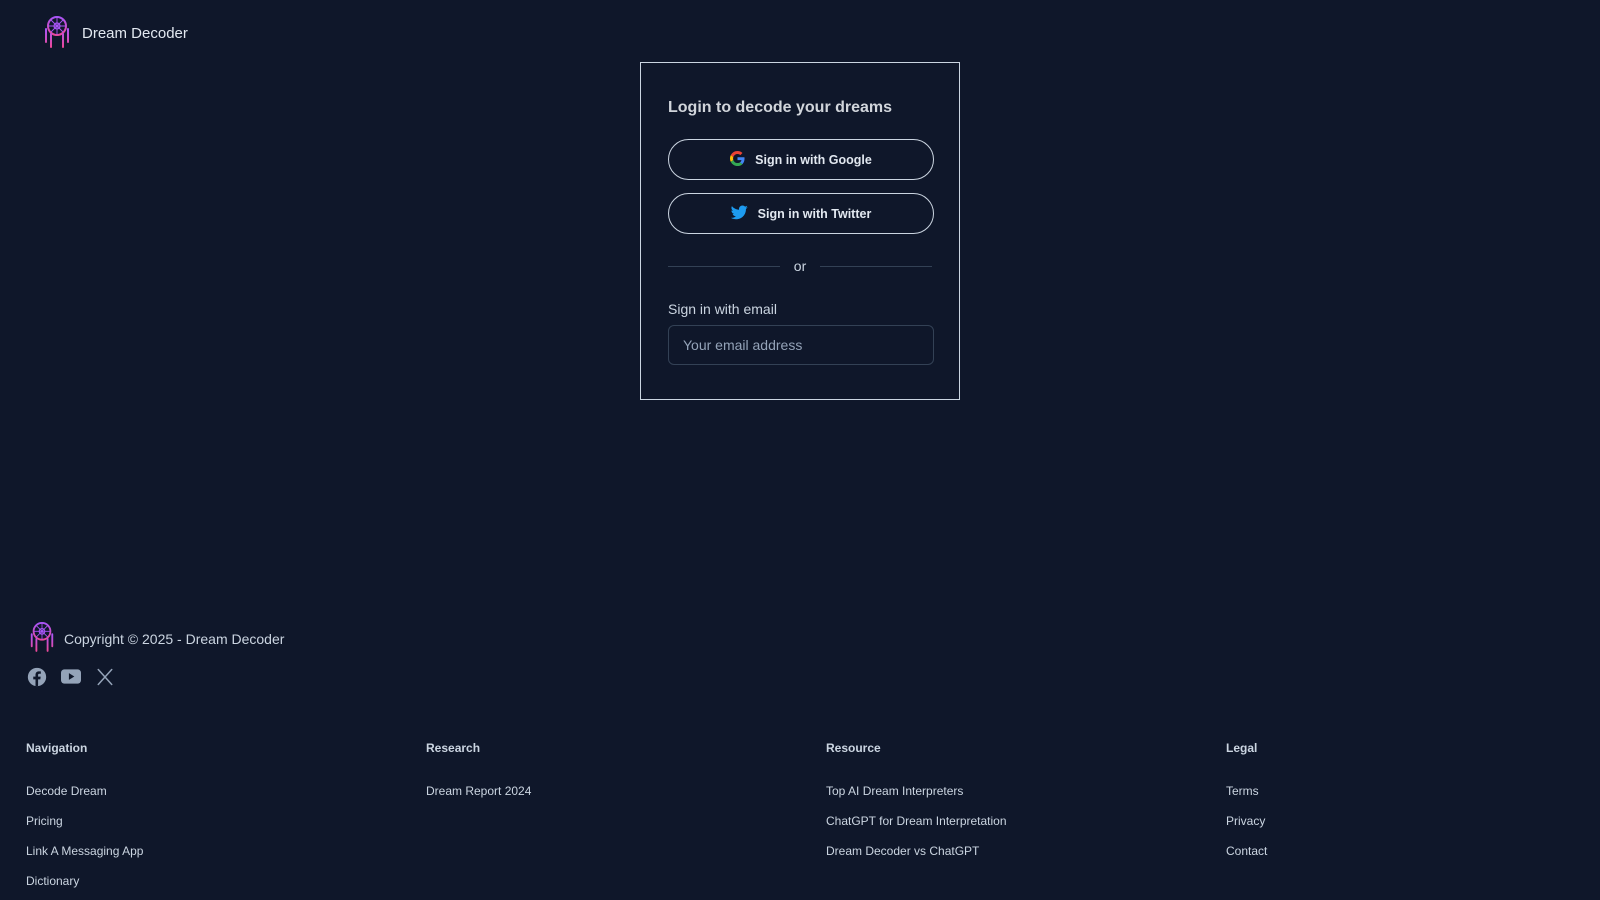  Describe the element at coordinates (876, 266) in the screenshot. I see `divider-line-right` at that location.